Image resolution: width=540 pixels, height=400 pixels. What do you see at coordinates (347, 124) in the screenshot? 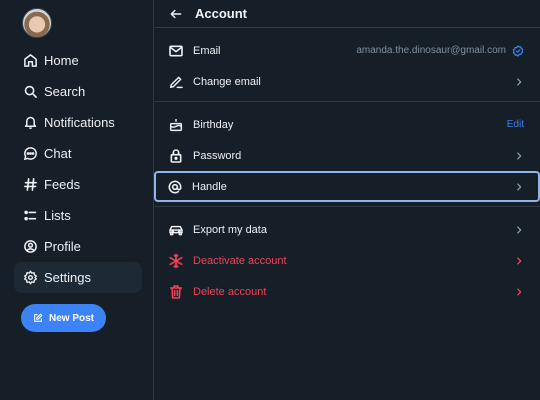
I see `birthday-row: Birthday Edit` at bounding box center [347, 124].